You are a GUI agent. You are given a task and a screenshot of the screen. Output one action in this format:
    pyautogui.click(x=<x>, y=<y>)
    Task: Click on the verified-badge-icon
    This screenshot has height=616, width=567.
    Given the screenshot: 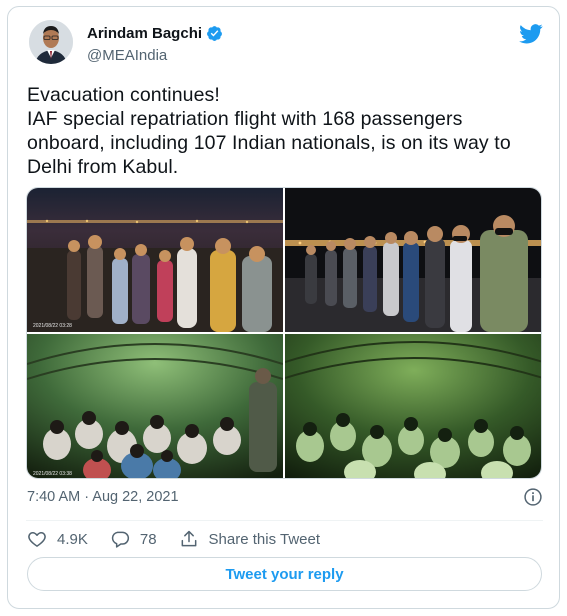 What is the action you would take?
    pyautogui.click(x=214, y=33)
    